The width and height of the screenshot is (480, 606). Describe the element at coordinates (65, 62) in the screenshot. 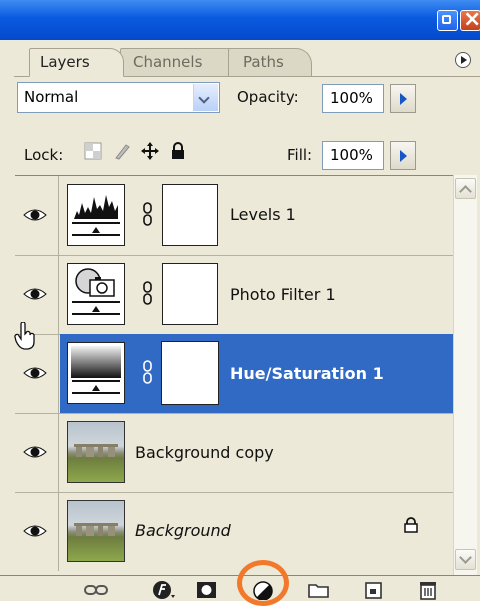

I see `tab-layers-label: Layers` at that location.